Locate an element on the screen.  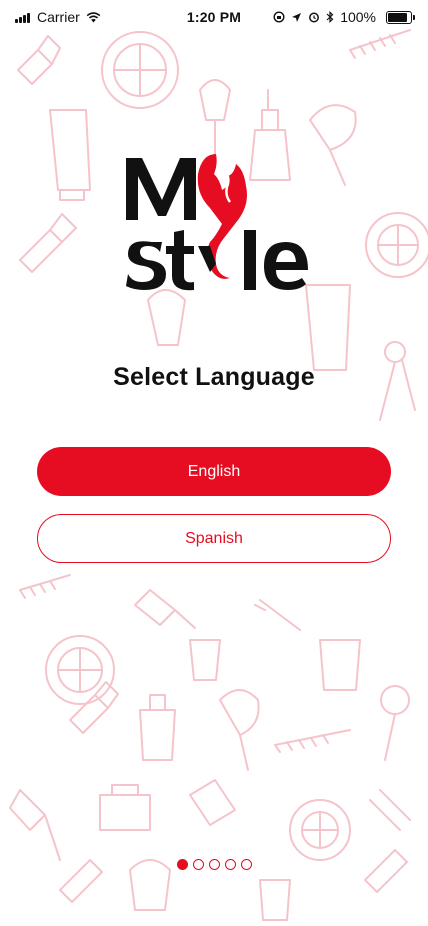
my-style-logo is located at coordinates (217, 222).